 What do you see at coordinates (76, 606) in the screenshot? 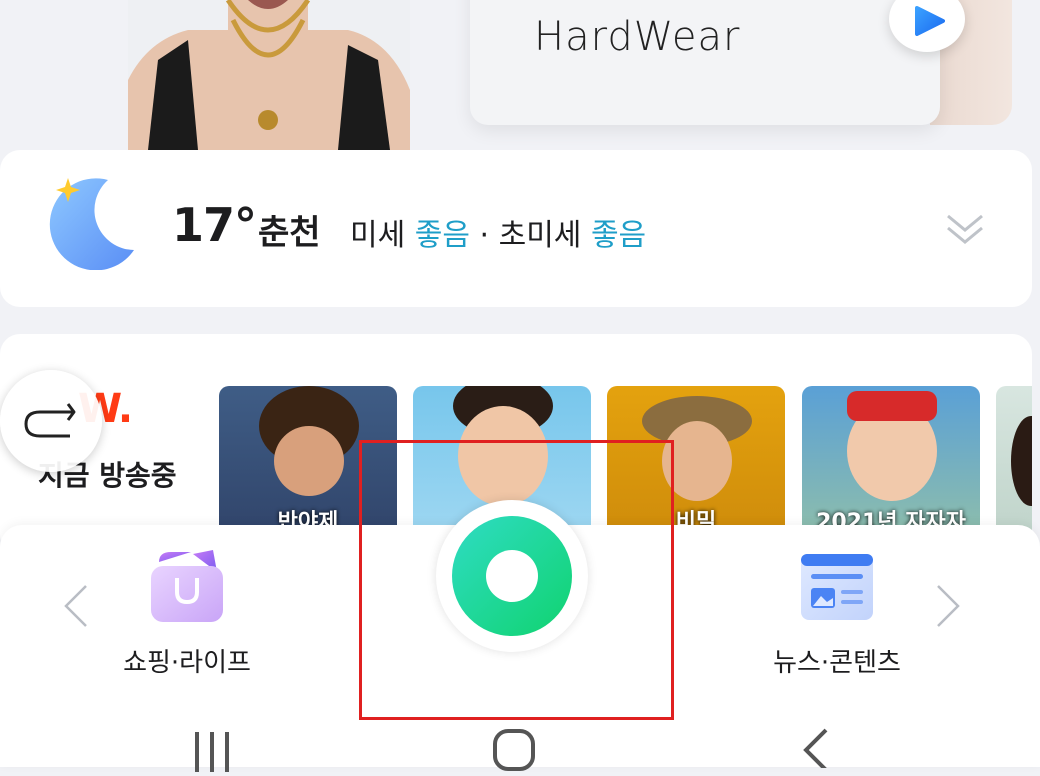
I see `chevron-left-icon` at bounding box center [76, 606].